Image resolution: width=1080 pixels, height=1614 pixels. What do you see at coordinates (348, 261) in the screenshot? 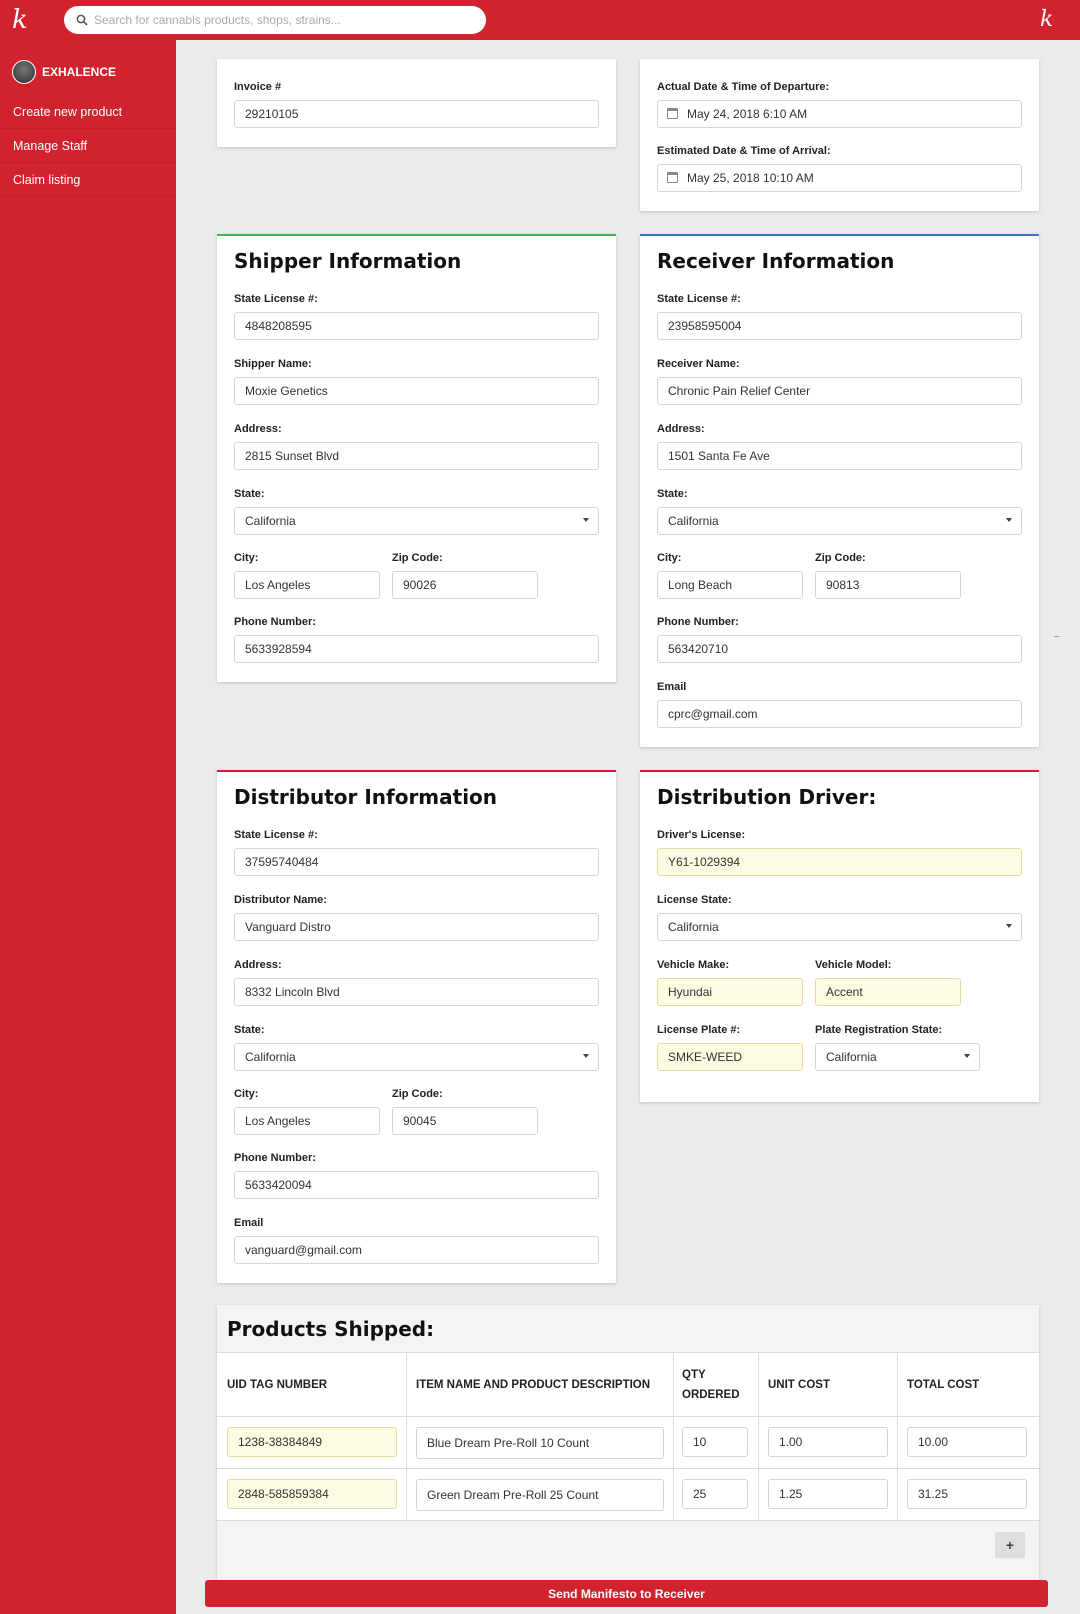
I see `shipper-title: Shipper Information` at bounding box center [348, 261].